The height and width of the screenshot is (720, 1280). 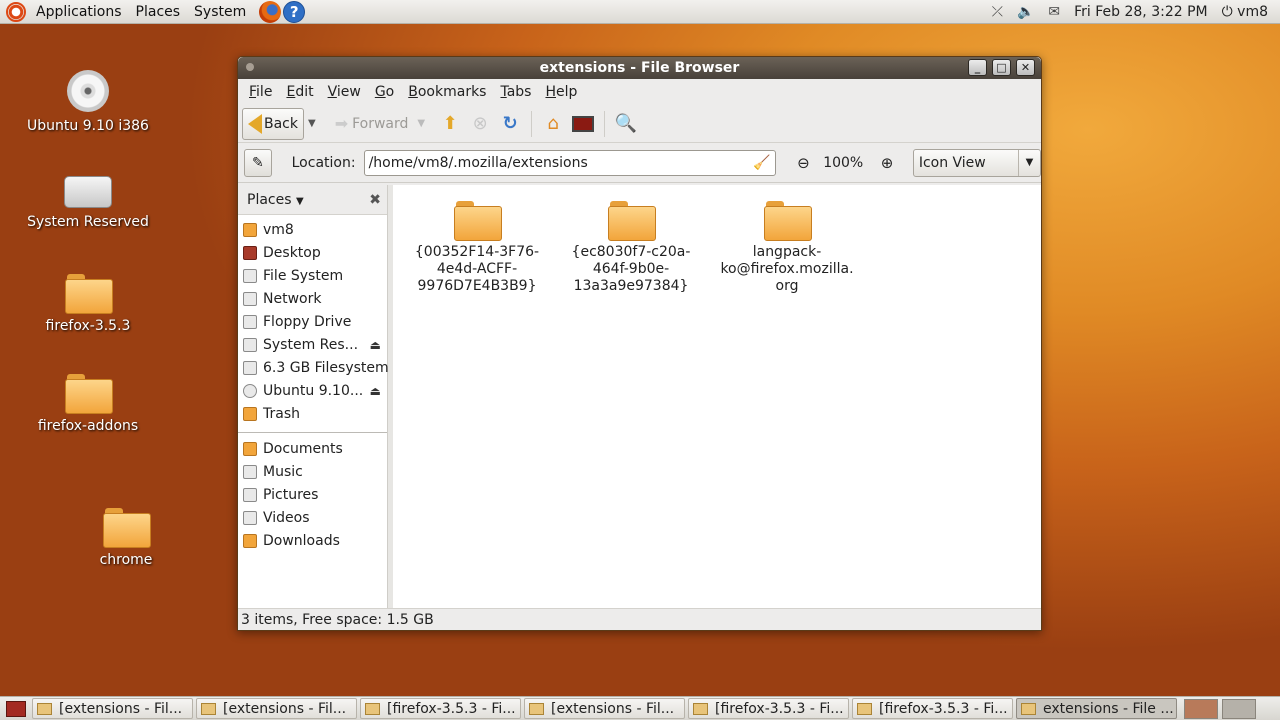 I want to click on desktop-icon-label: firefox-addons, so click(x=88, y=426).